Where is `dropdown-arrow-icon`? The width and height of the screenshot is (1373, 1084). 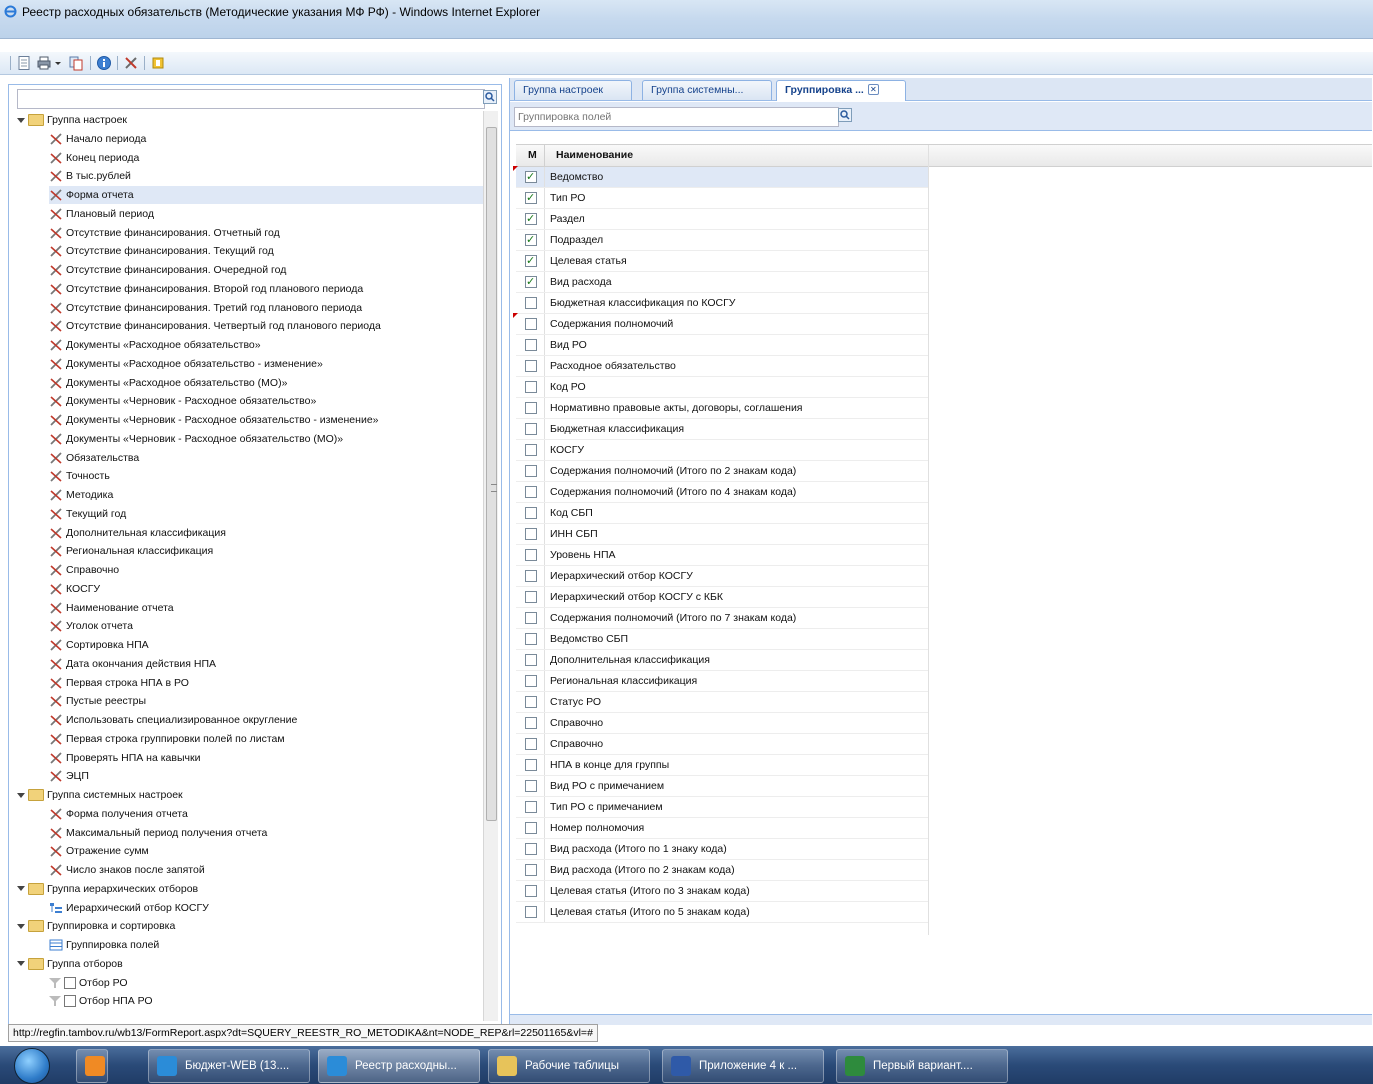 dropdown-arrow-icon is located at coordinates (58, 63).